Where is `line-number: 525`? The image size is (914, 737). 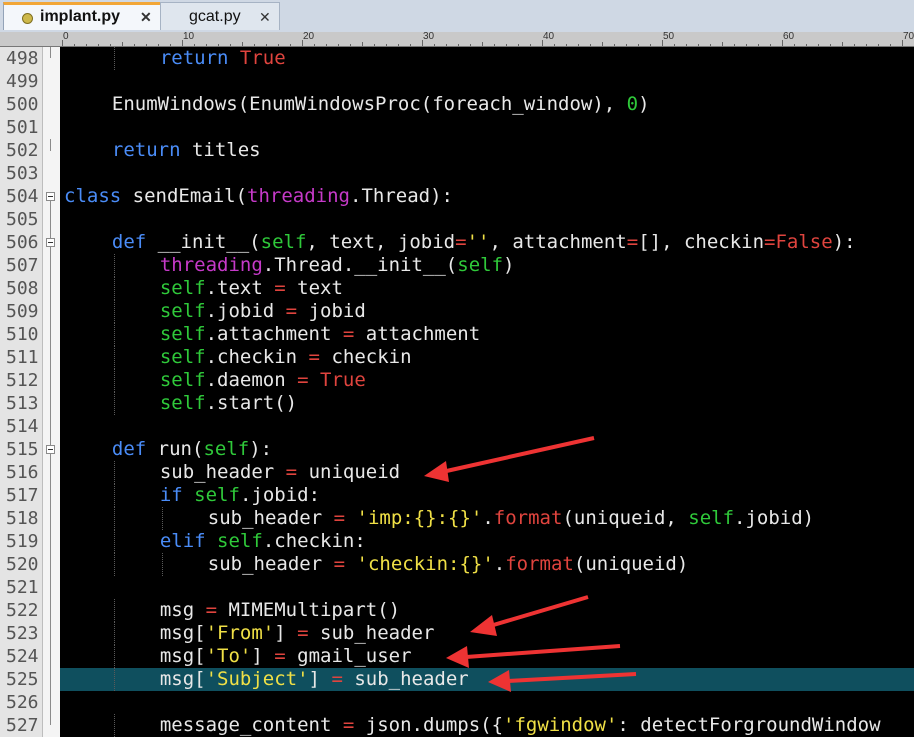 line-number: 525 is located at coordinates (22, 679).